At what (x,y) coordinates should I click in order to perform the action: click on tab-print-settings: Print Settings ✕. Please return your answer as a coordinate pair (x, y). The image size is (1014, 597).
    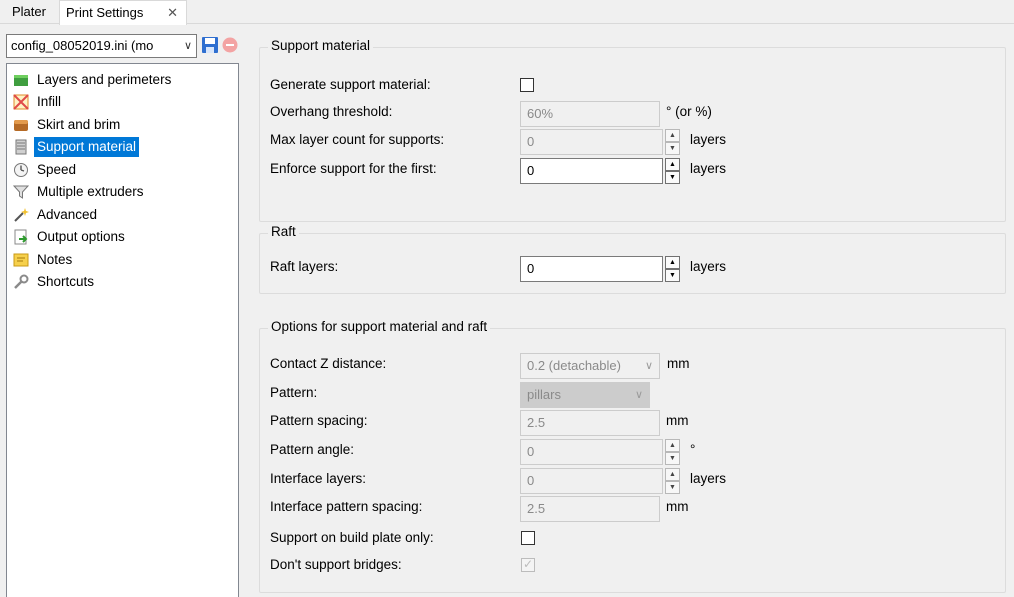
    Looking at the image, I should click on (123, 12).